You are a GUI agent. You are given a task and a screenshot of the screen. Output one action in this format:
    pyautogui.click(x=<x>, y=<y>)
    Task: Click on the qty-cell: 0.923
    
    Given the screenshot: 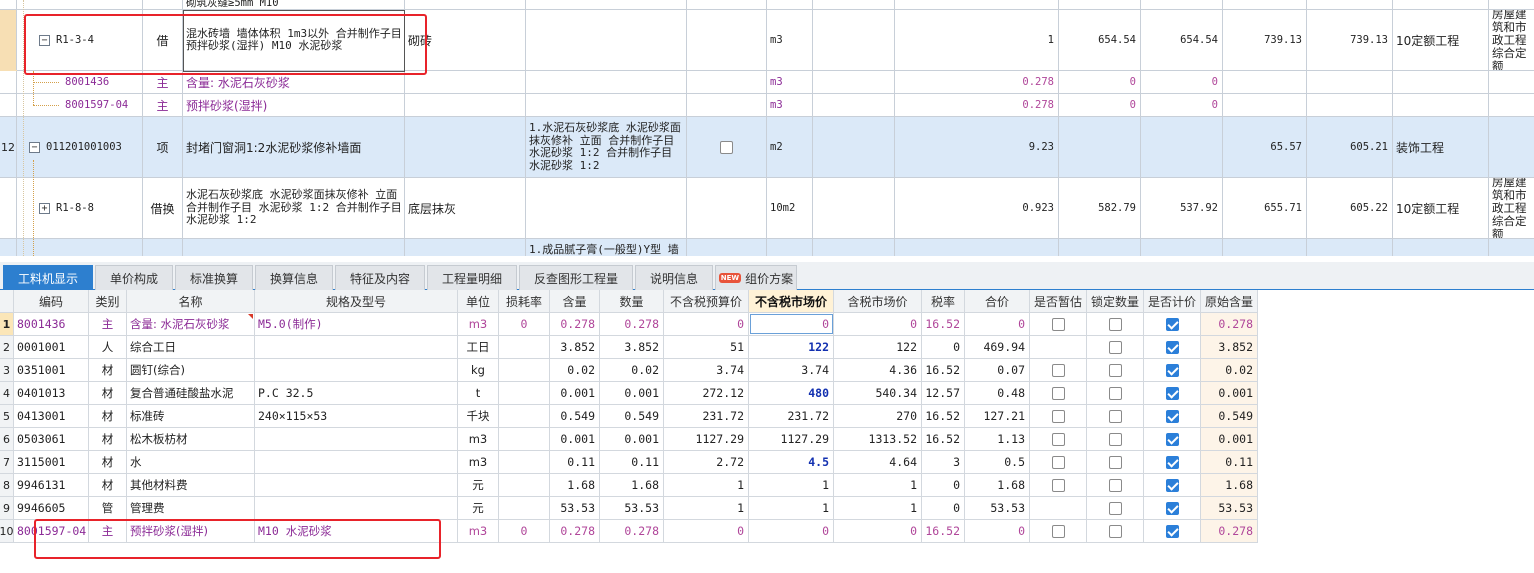 What is the action you would take?
    pyautogui.click(x=977, y=208)
    